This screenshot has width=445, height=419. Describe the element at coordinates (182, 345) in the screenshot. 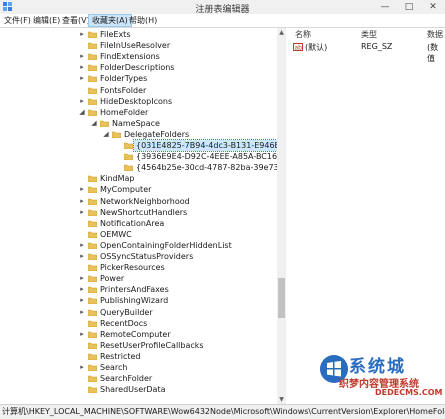

I see `tree-item: ResetUserProfileCallbacks` at that location.